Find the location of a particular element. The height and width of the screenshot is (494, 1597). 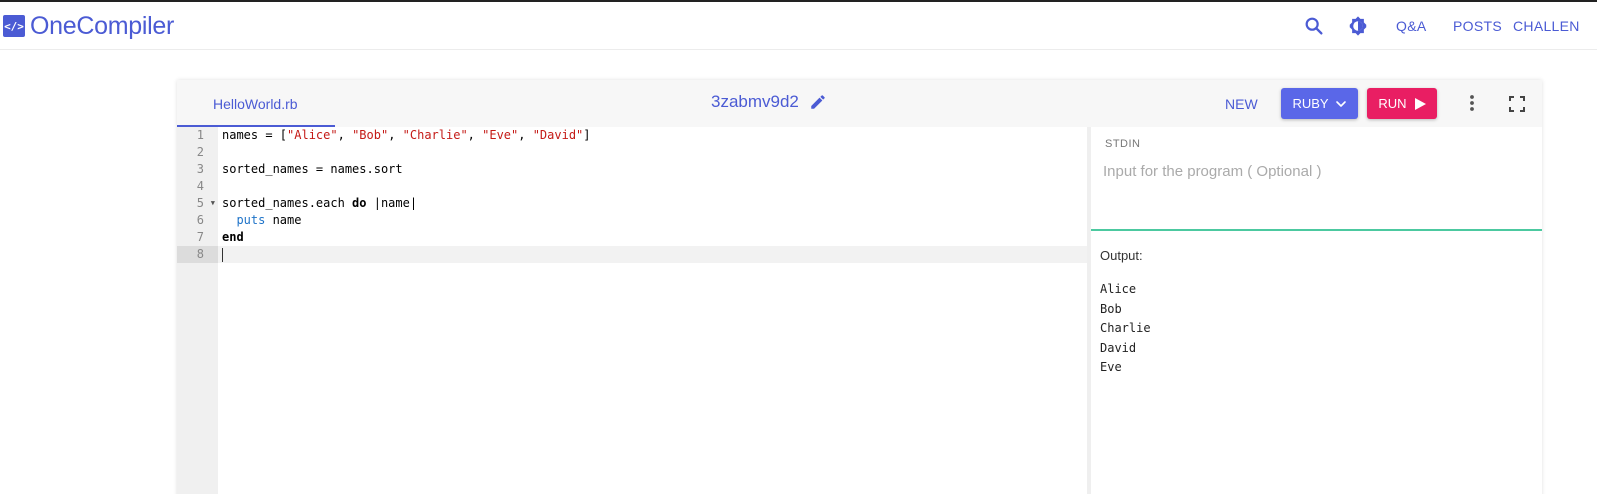

line-number: 4 is located at coordinates (200, 186).